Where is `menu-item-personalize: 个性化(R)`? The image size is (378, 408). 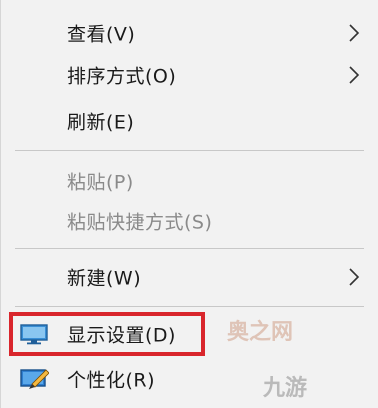 menu-item-personalize: 个性化(R) is located at coordinates (189, 379).